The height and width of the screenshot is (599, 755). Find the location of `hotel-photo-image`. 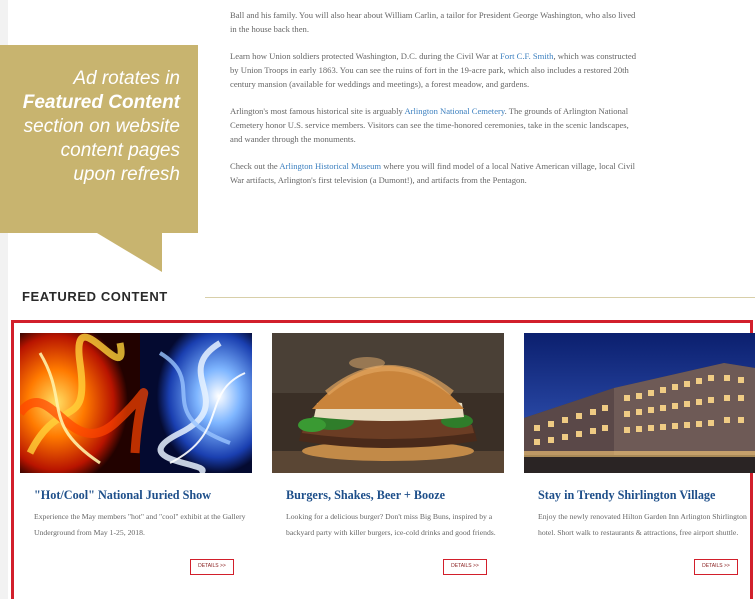

hotel-photo-image is located at coordinates (639, 403).